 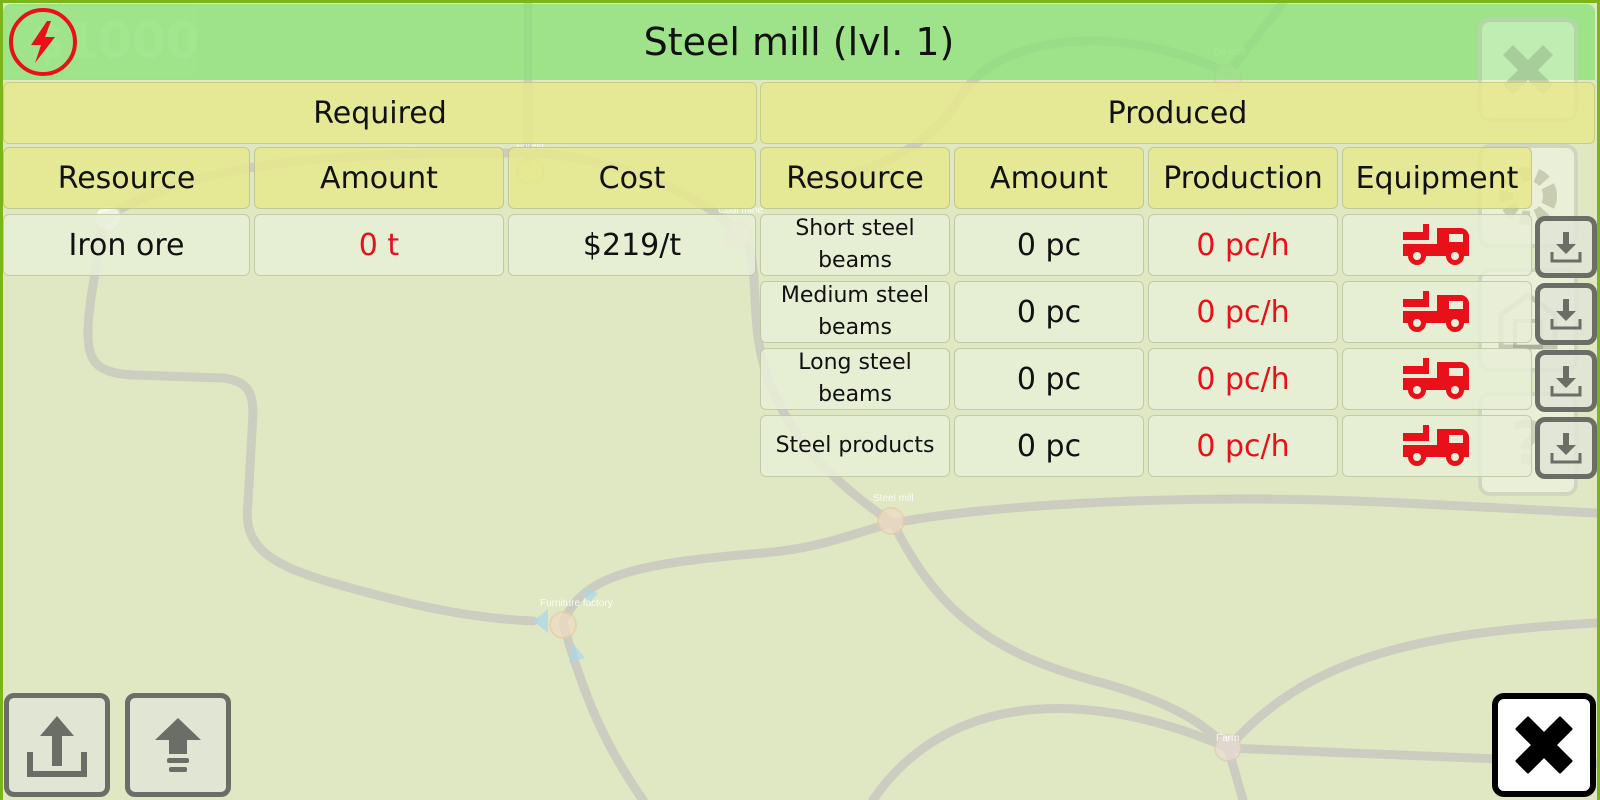 What do you see at coordinates (1177, 113) in the screenshot?
I see `produced-heading: Produced` at bounding box center [1177, 113].